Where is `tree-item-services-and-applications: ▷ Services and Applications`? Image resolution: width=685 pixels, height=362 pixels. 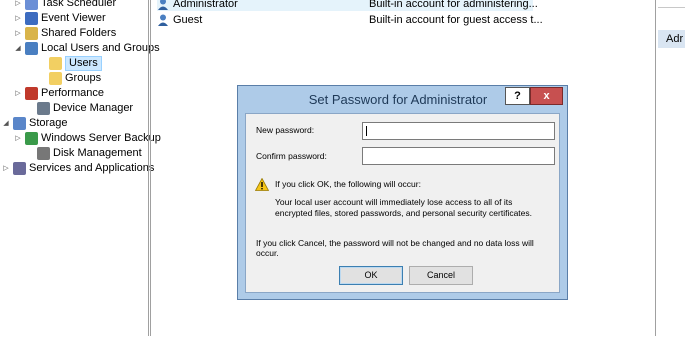
tree-item-services-and-applications: ▷ Services and Applications is located at coordinates (78, 168).